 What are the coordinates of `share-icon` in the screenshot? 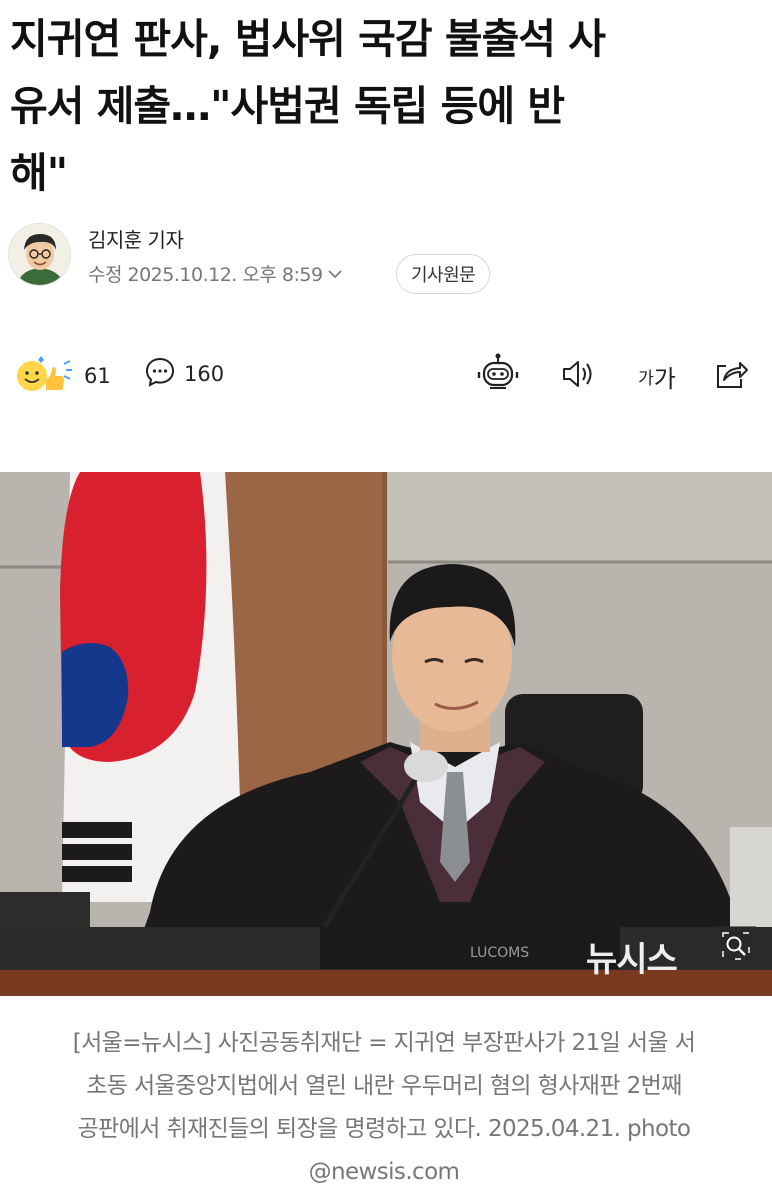 It's located at (730, 376).